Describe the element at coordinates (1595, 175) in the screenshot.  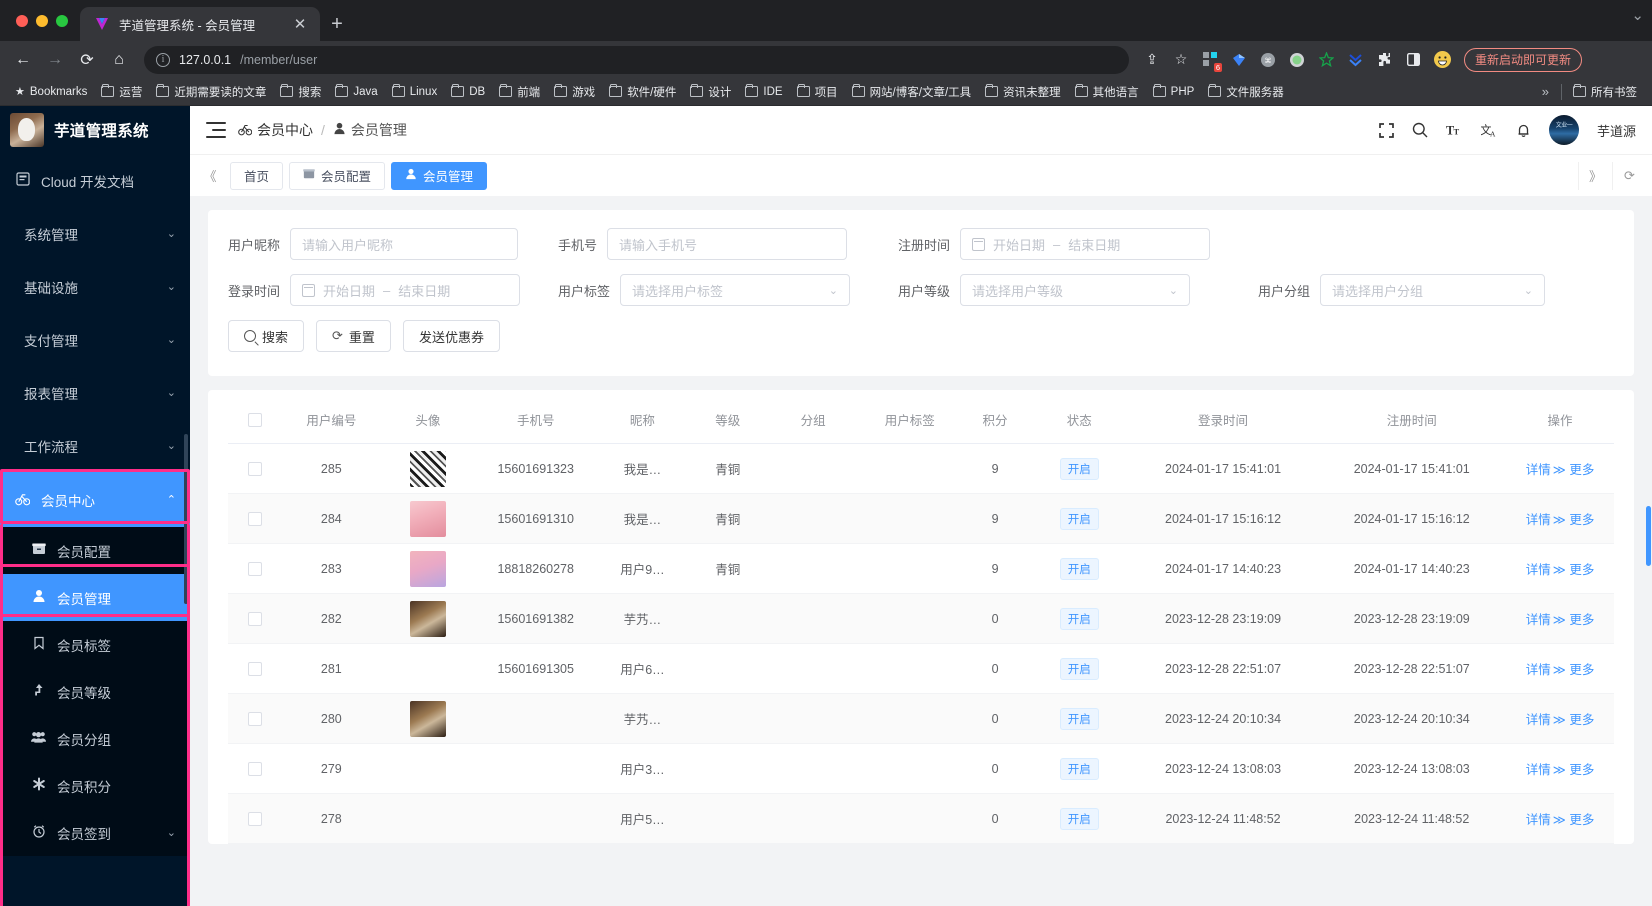
I see `tabs-scroll-right-button: 》` at that location.